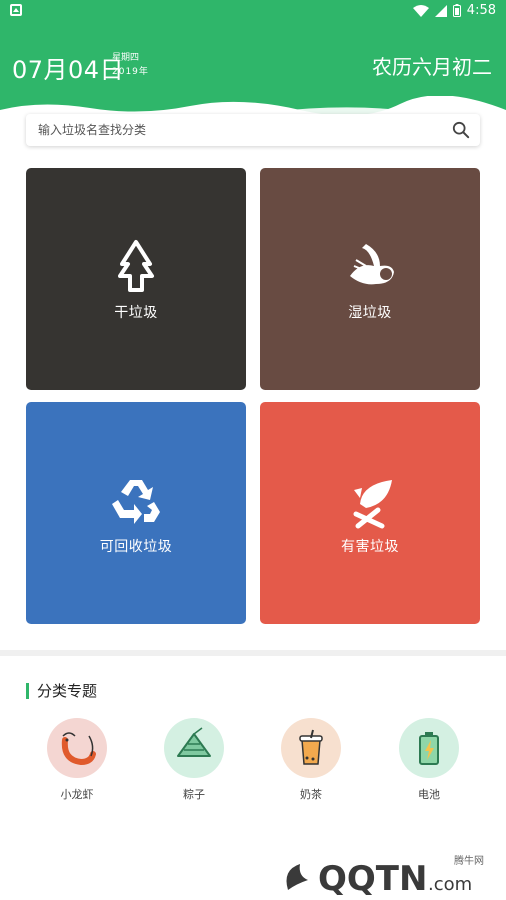 The image size is (506, 900). Describe the element at coordinates (429, 794) in the screenshot. I see `topic-battery-label: 电池` at that location.